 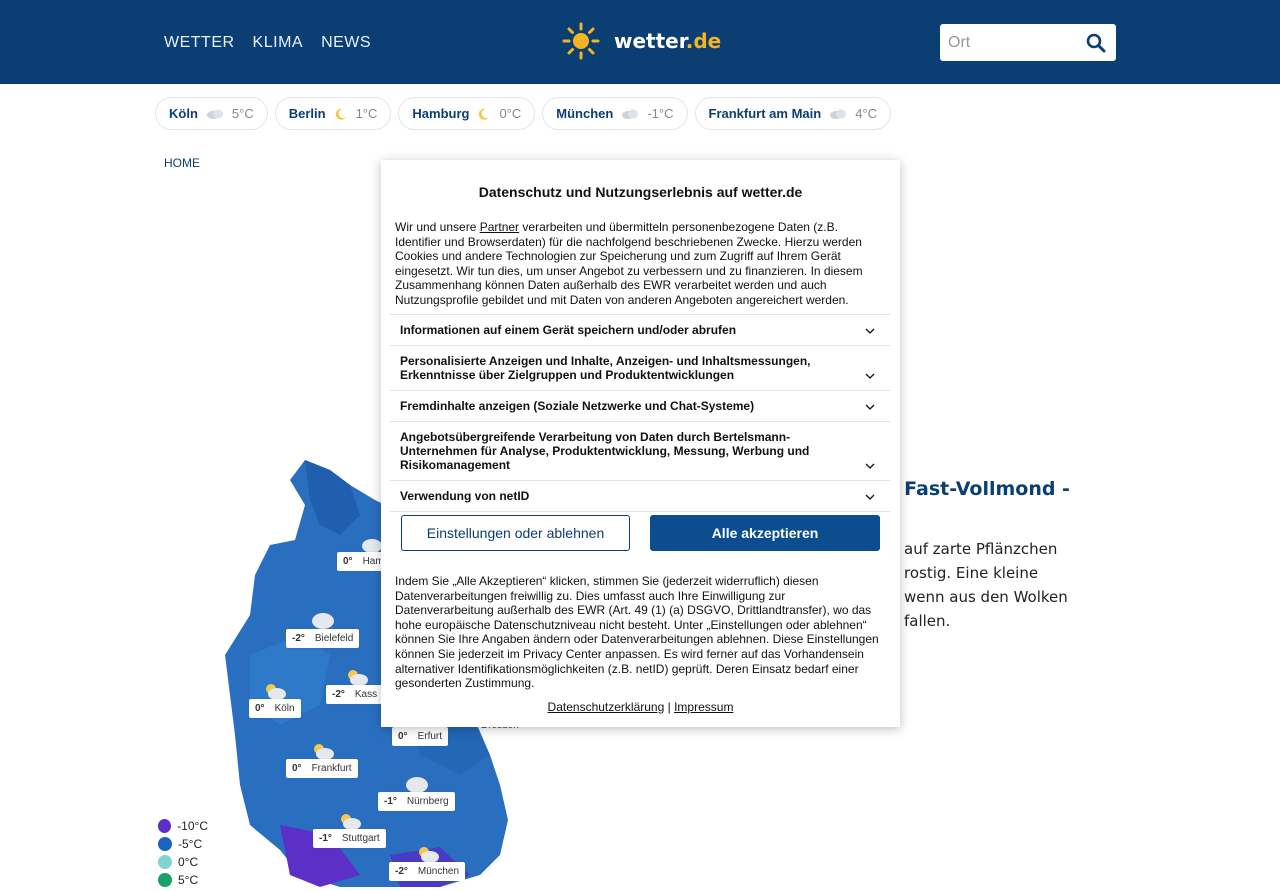 I want to click on settings-or-reject-button: Einstellungen oder ablehnen, so click(x=515, y=533).